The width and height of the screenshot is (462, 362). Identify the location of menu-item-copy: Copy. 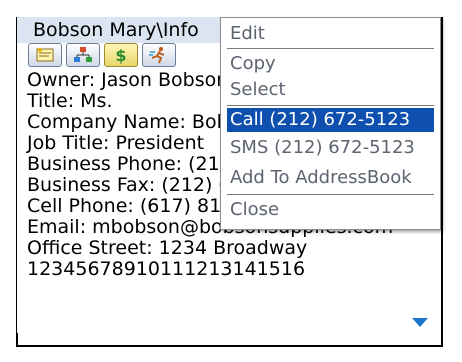
(330, 64).